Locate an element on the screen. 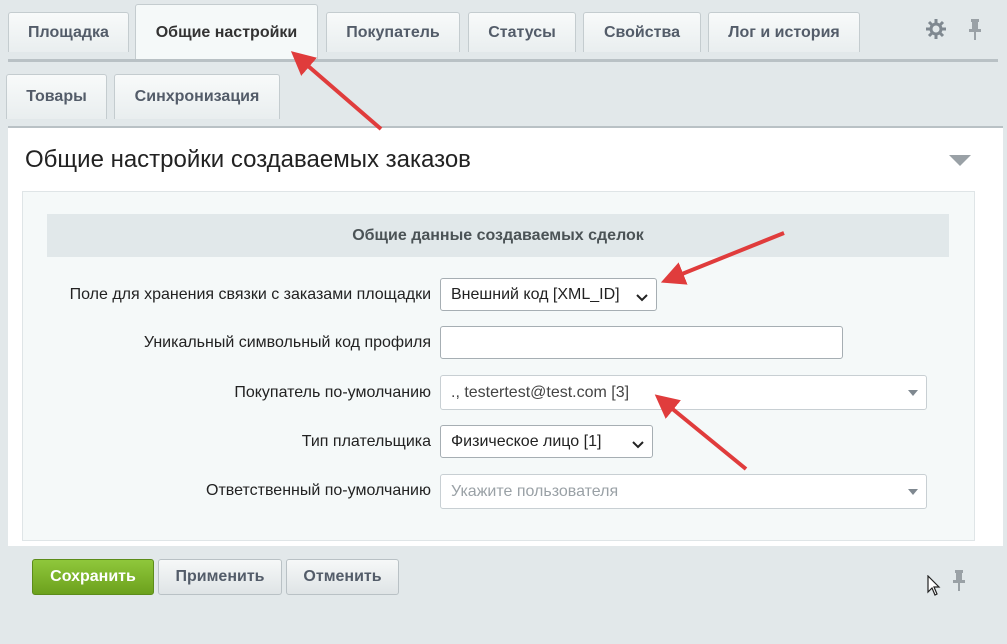  apply-button: Применить is located at coordinates (220, 577).